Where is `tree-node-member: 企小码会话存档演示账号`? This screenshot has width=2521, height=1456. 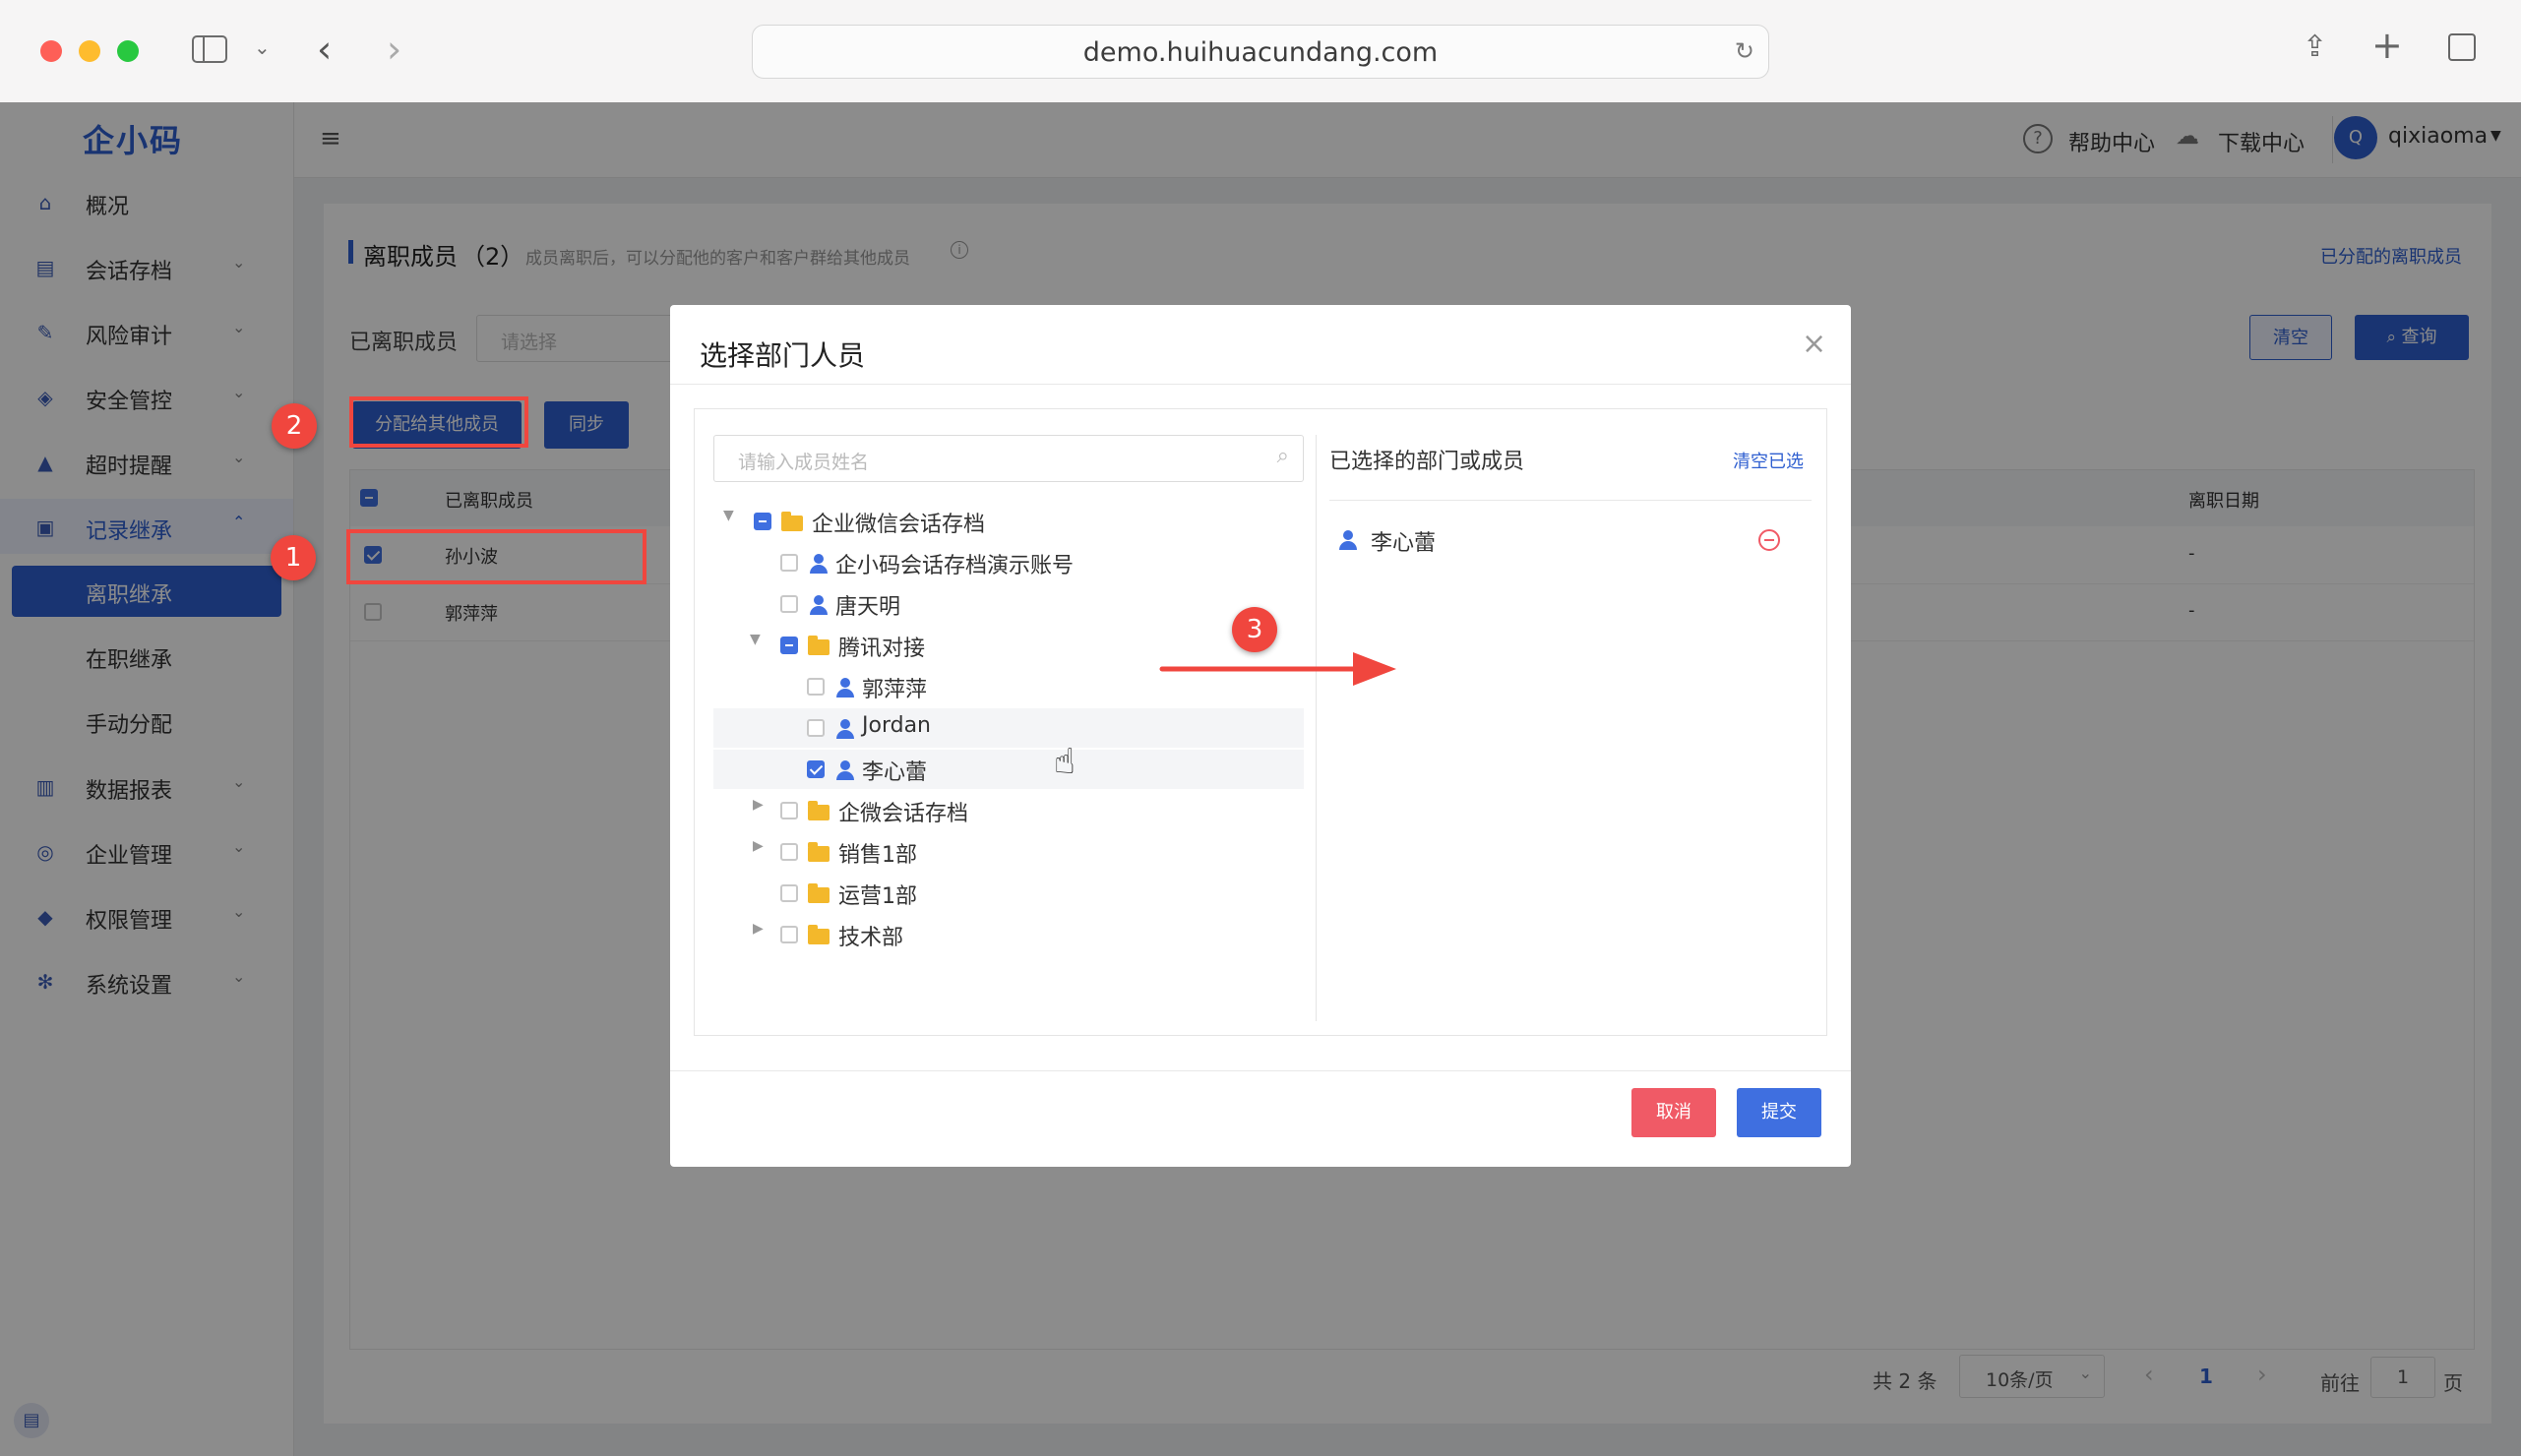
tree-node-member: 企小码会话存档演示账号 is located at coordinates (1009, 562).